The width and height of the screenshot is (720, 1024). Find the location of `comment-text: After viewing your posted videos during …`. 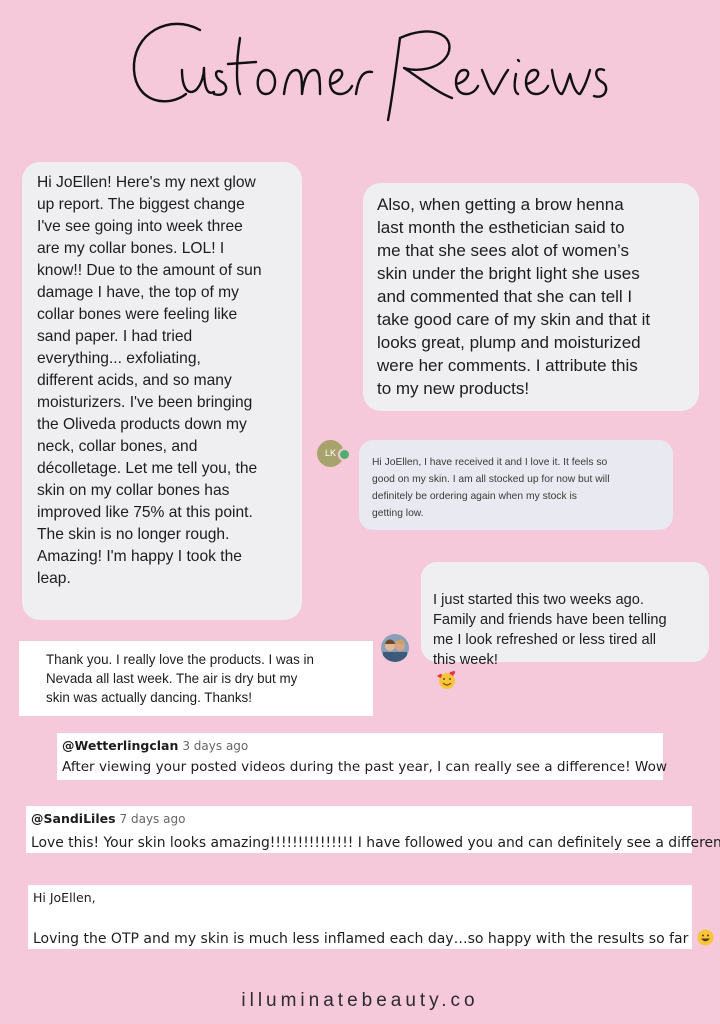

comment-text: After viewing your posted videos during … is located at coordinates (365, 767).